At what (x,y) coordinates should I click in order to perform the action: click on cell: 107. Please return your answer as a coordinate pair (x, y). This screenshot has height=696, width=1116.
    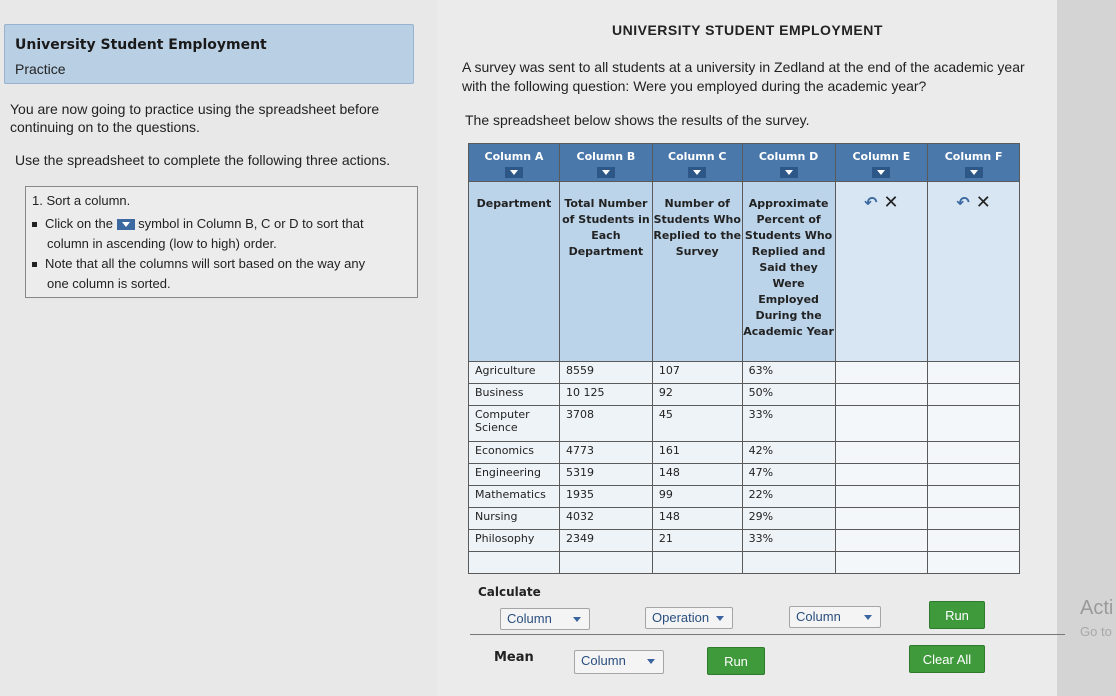
    Looking at the image, I should click on (697, 372).